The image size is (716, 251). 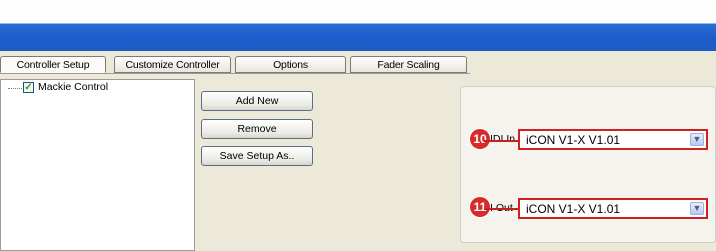 What do you see at coordinates (73, 87) in the screenshot?
I see `tree-item-mackie-control: Mackie Control` at bounding box center [73, 87].